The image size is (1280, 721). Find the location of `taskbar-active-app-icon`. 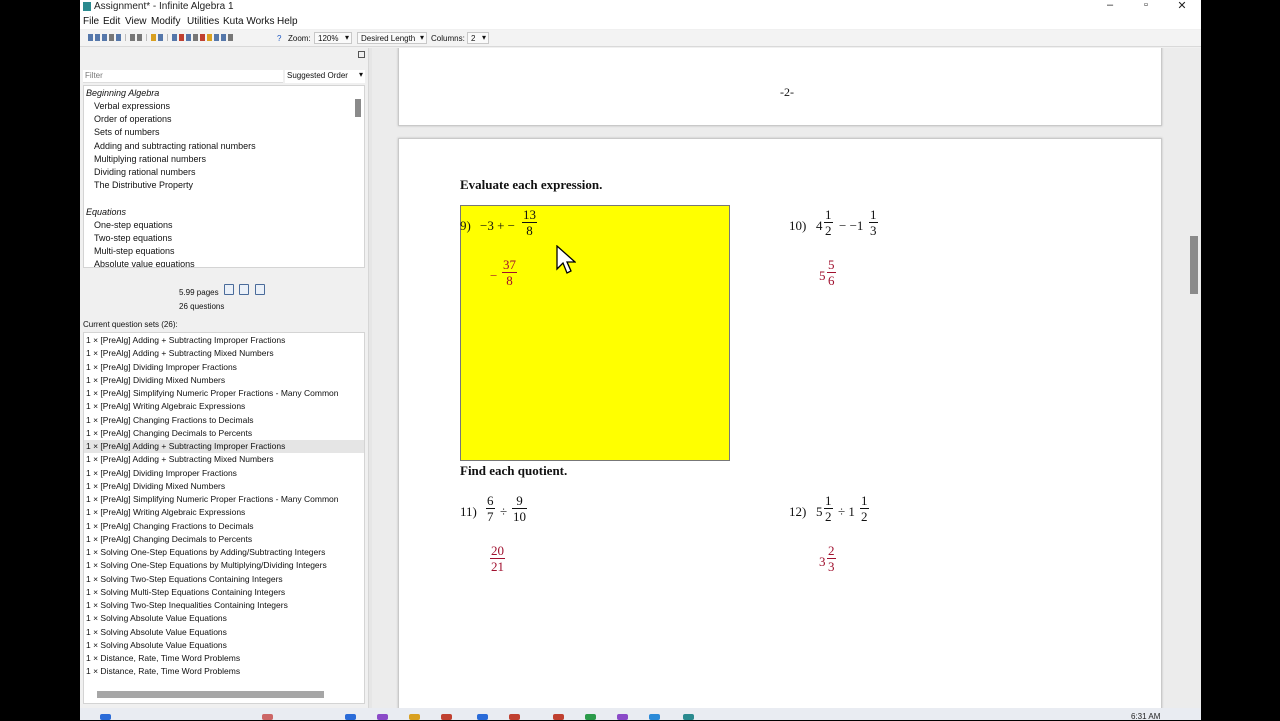

taskbar-active-app-icon is located at coordinates (688, 717).